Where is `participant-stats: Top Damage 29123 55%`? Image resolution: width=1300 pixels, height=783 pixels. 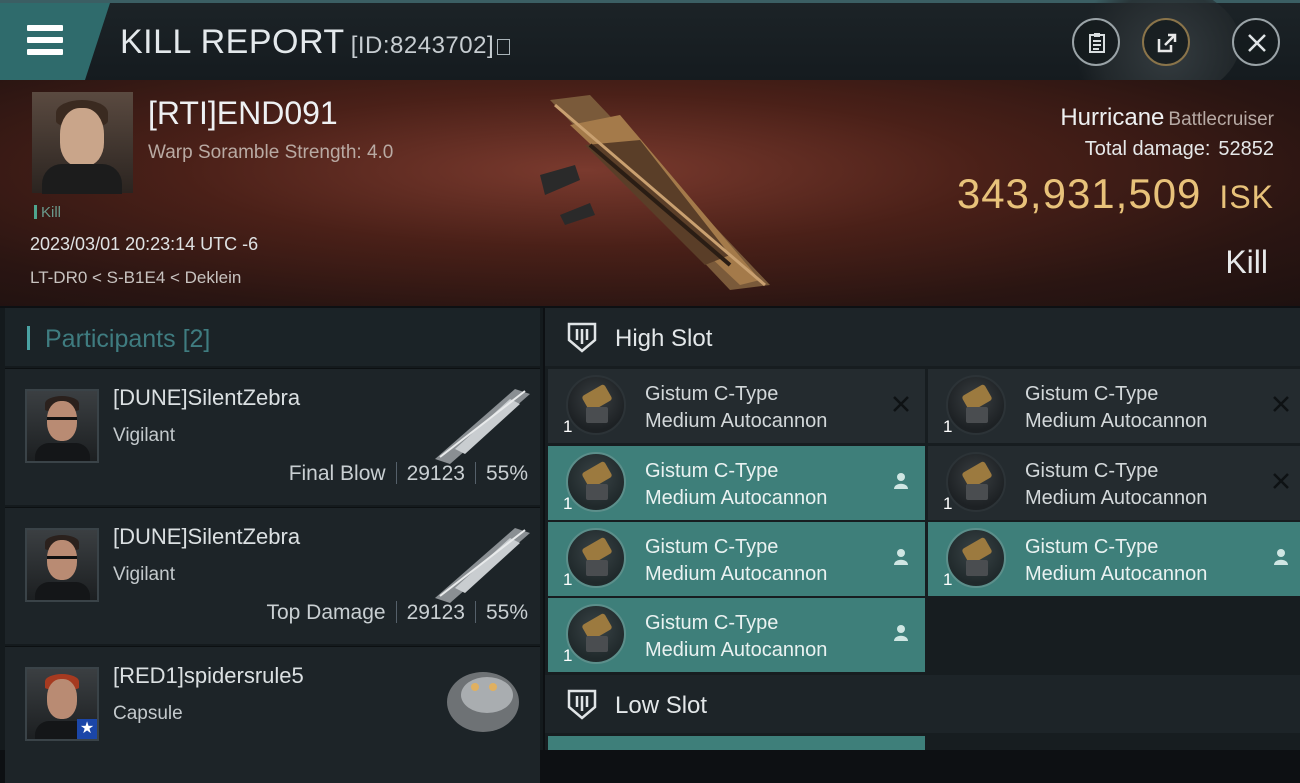 participant-stats: Top Damage 29123 55% is located at coordinates (397, 612).